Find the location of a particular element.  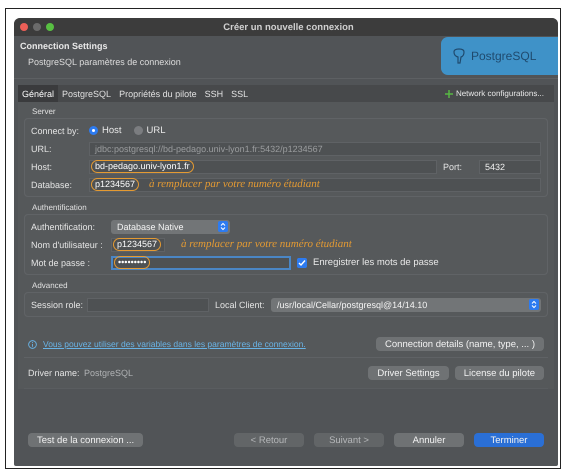

tab: PostgreSQL is located at coordinates (87, 93).